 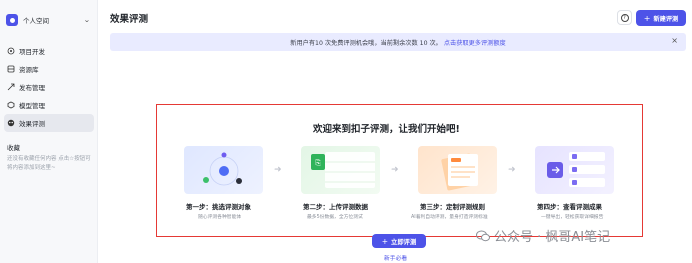 I want to click on chevron-down-icon: ⌄, so click(x=87, y=20).